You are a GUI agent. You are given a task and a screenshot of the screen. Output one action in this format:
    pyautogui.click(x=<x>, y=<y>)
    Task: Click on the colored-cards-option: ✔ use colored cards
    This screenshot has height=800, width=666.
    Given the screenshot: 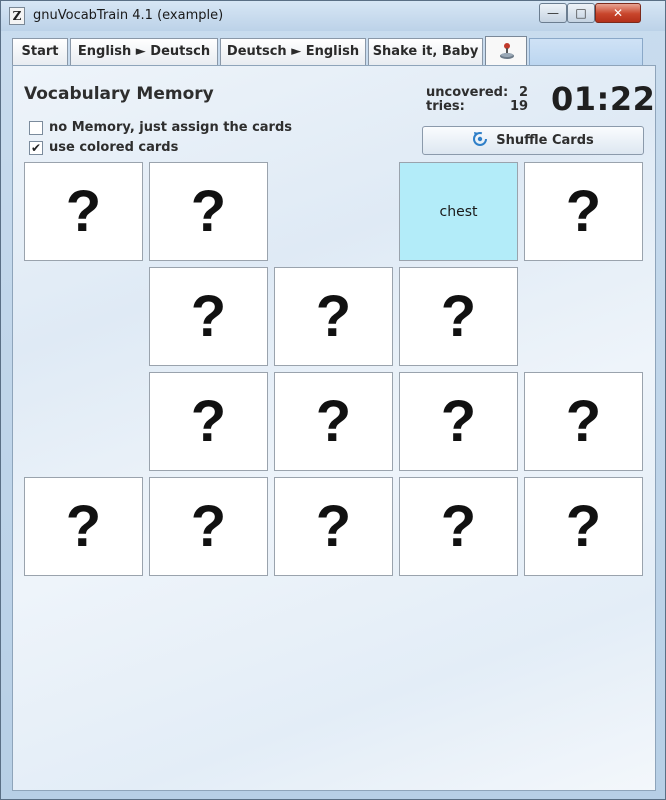 What is the action you would take?
    pyautogui.click(x=103, y=149)
    